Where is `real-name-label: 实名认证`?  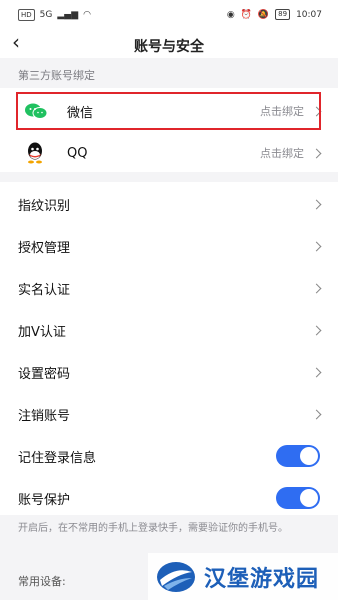
real-name-label: 实名认证 is located at coordinates (44, 290).